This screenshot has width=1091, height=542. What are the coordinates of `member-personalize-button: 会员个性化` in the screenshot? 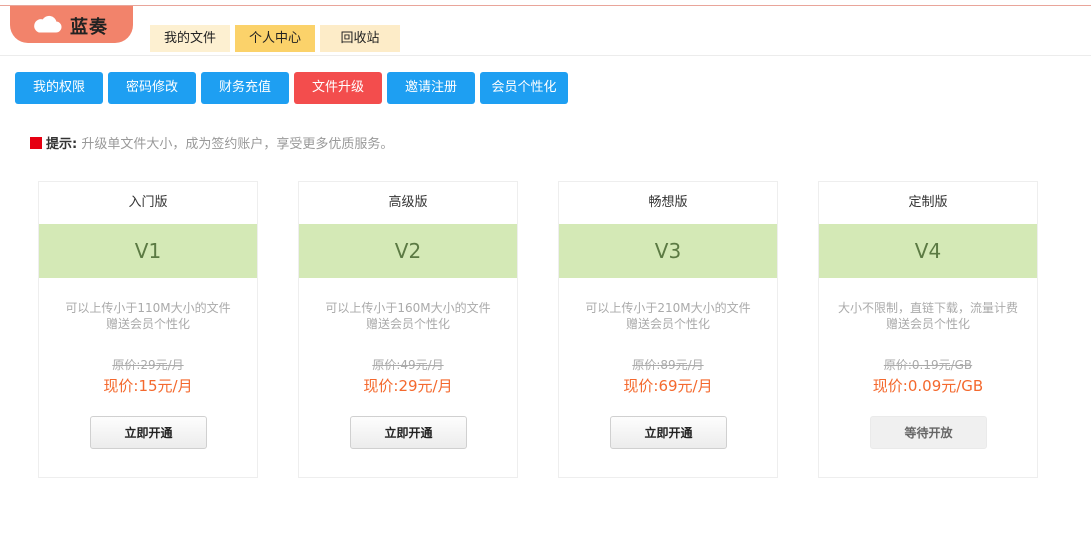 It's located at (524, 88).